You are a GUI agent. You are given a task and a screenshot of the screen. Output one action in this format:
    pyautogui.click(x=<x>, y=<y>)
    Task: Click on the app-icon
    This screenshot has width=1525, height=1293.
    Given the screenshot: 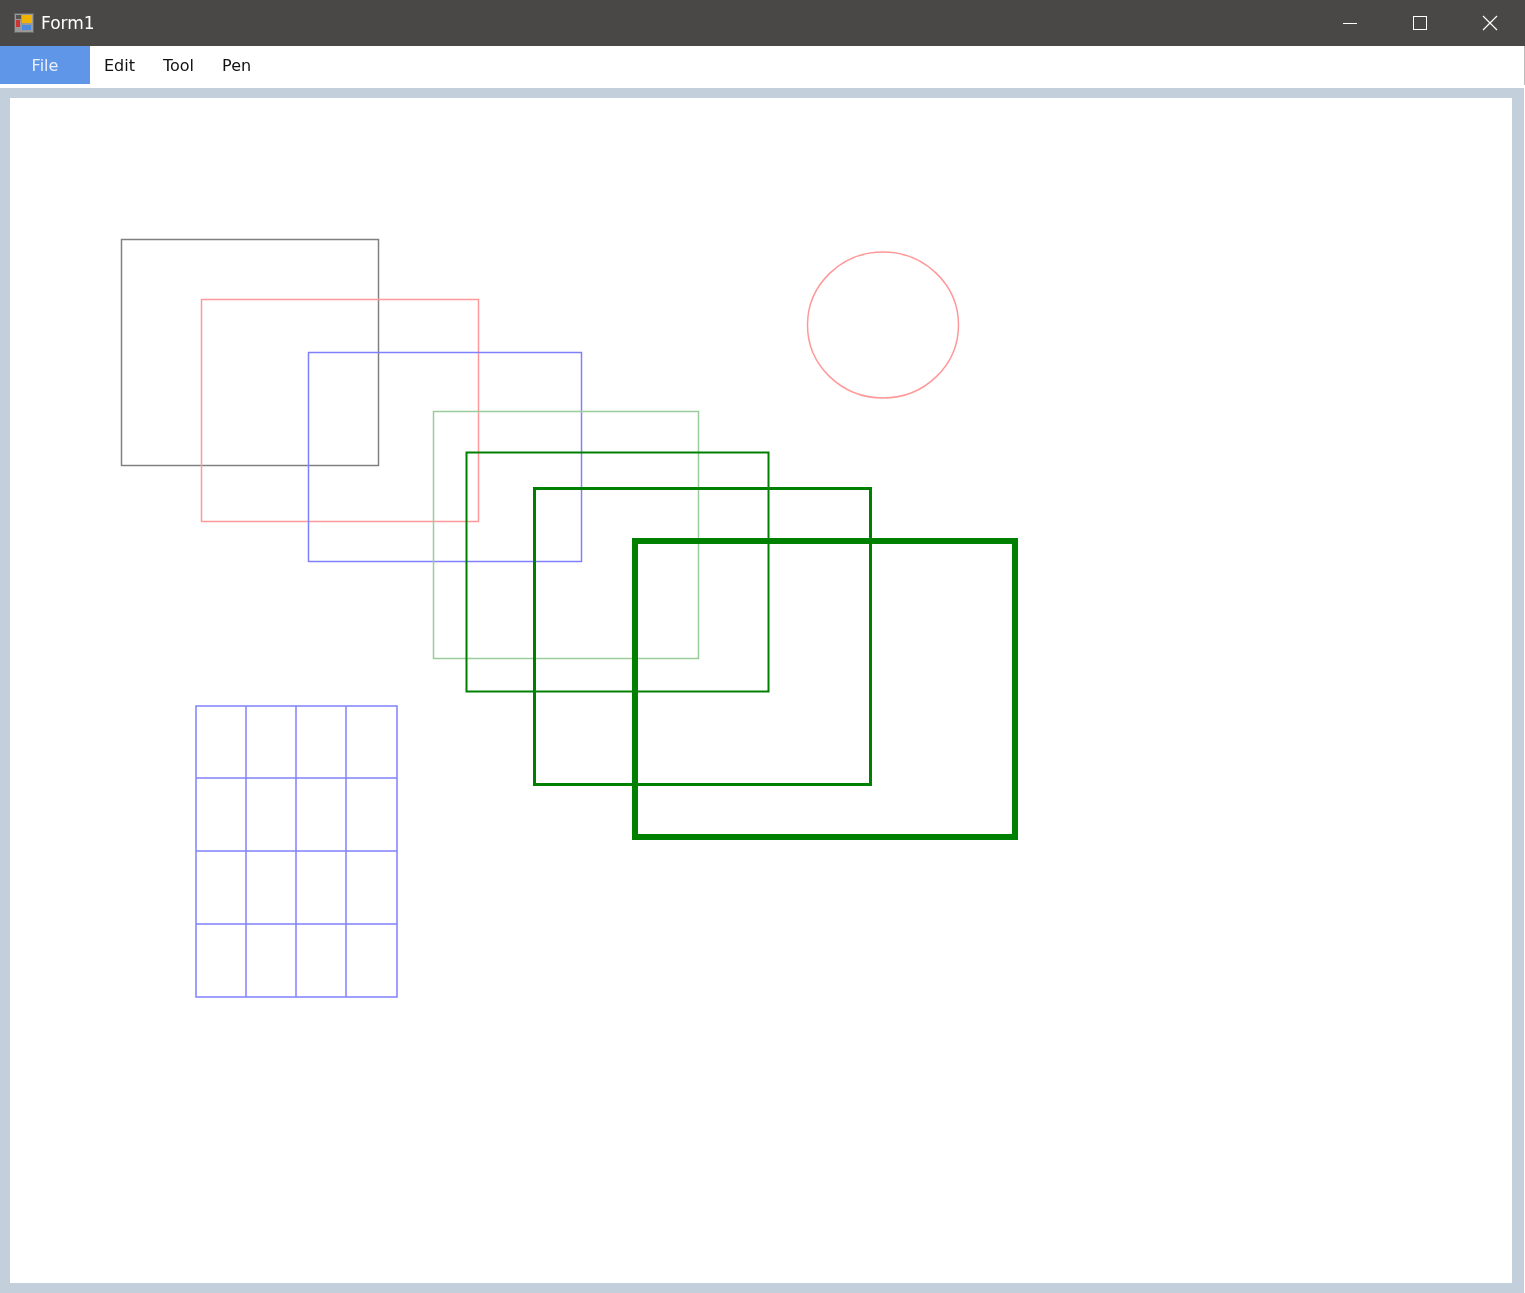 What is the action you would take?
    pyautogui.click(x=24, y=23)
    